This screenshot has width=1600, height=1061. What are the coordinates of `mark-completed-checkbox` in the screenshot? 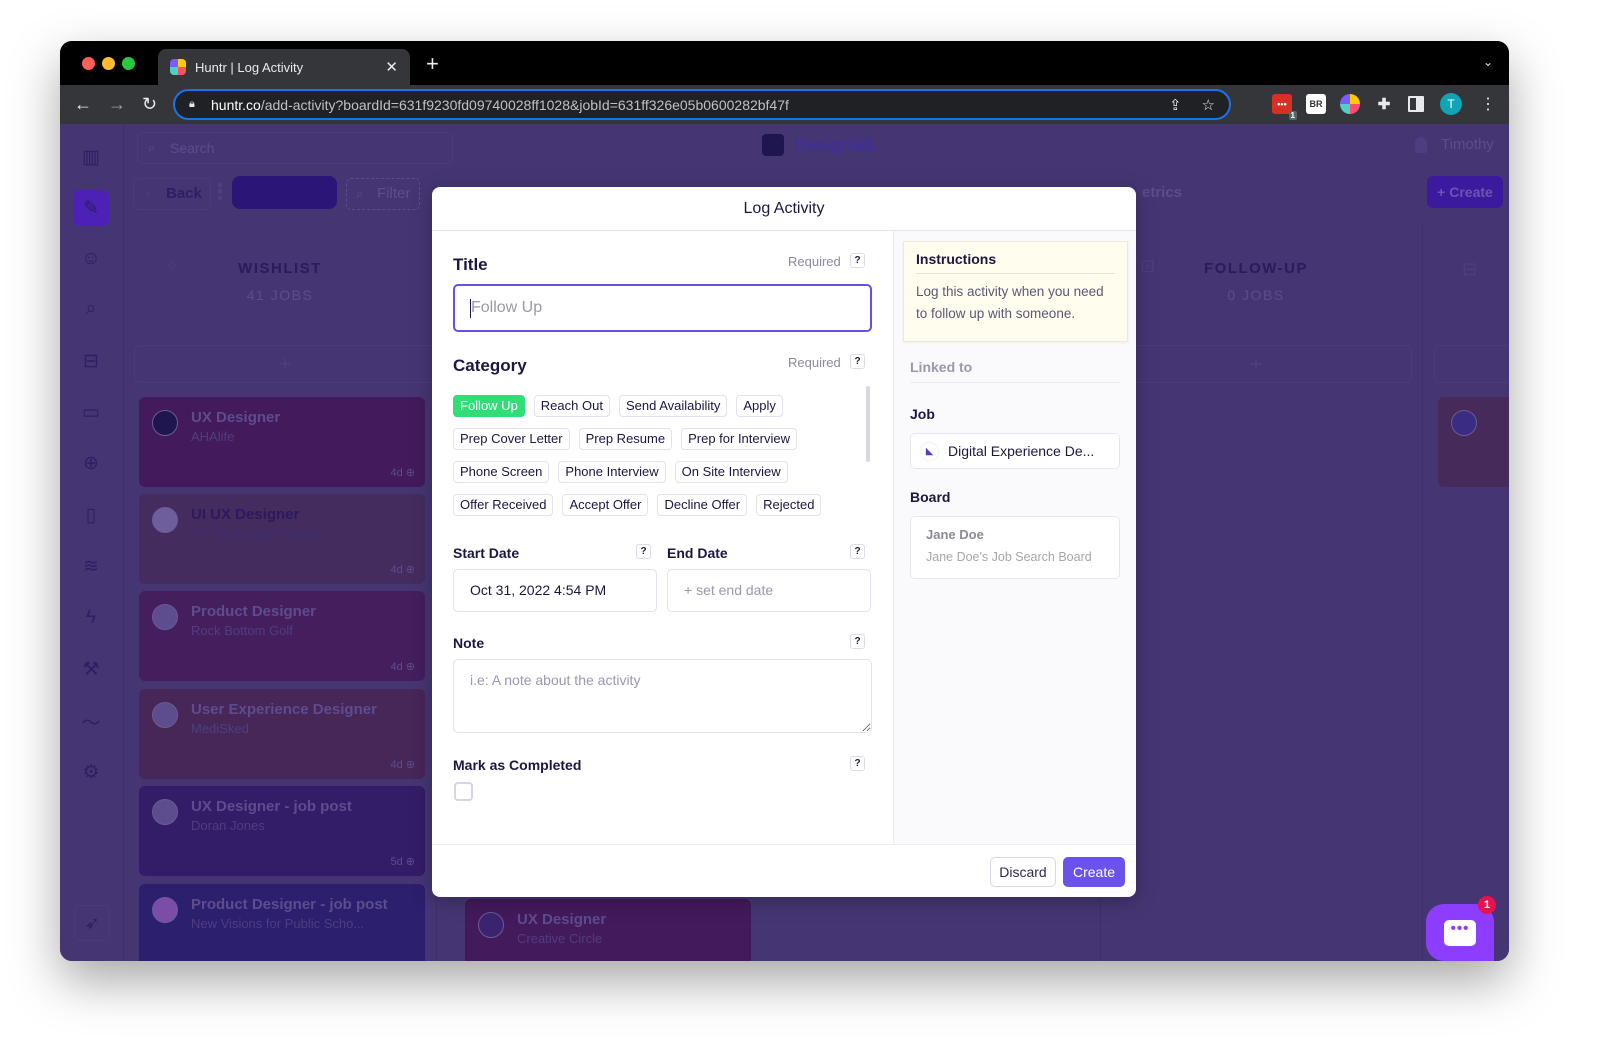 It's located at (463, 791).